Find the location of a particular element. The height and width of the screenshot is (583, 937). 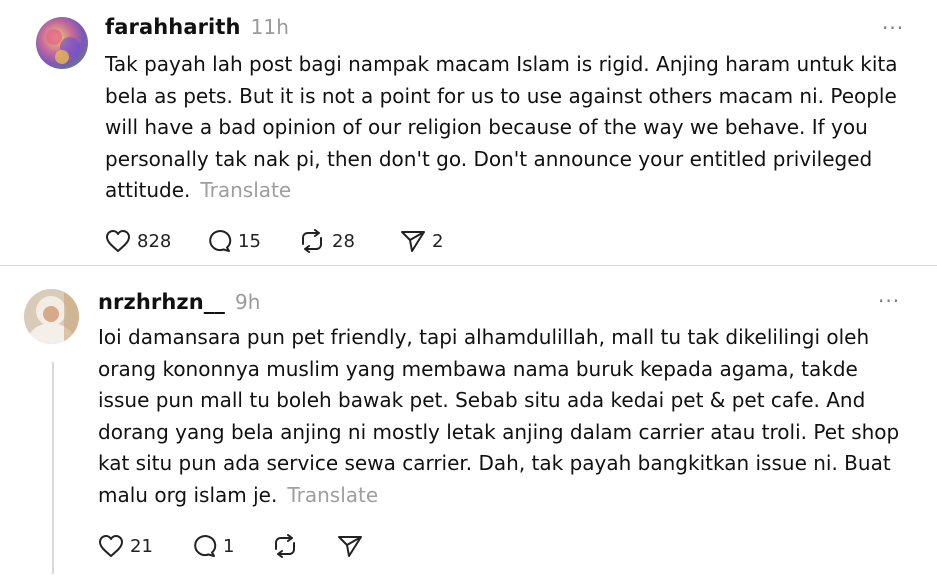

repost-button: 28 is located at coordinates (349, 241).